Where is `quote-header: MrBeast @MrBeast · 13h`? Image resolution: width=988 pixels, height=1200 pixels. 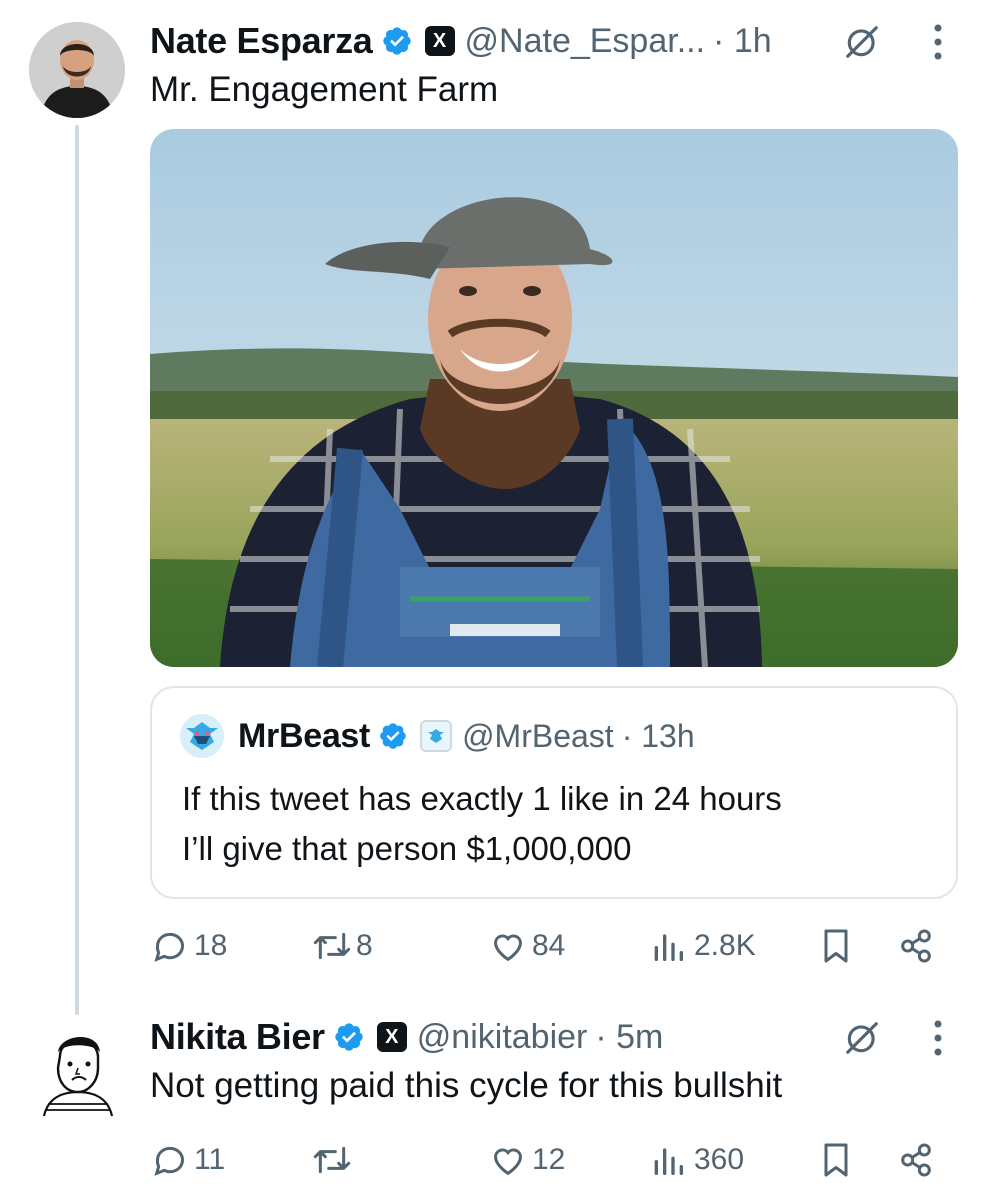
quote-header: MrBeast @MrBeast · 13h is located at coordinates (437, 736).